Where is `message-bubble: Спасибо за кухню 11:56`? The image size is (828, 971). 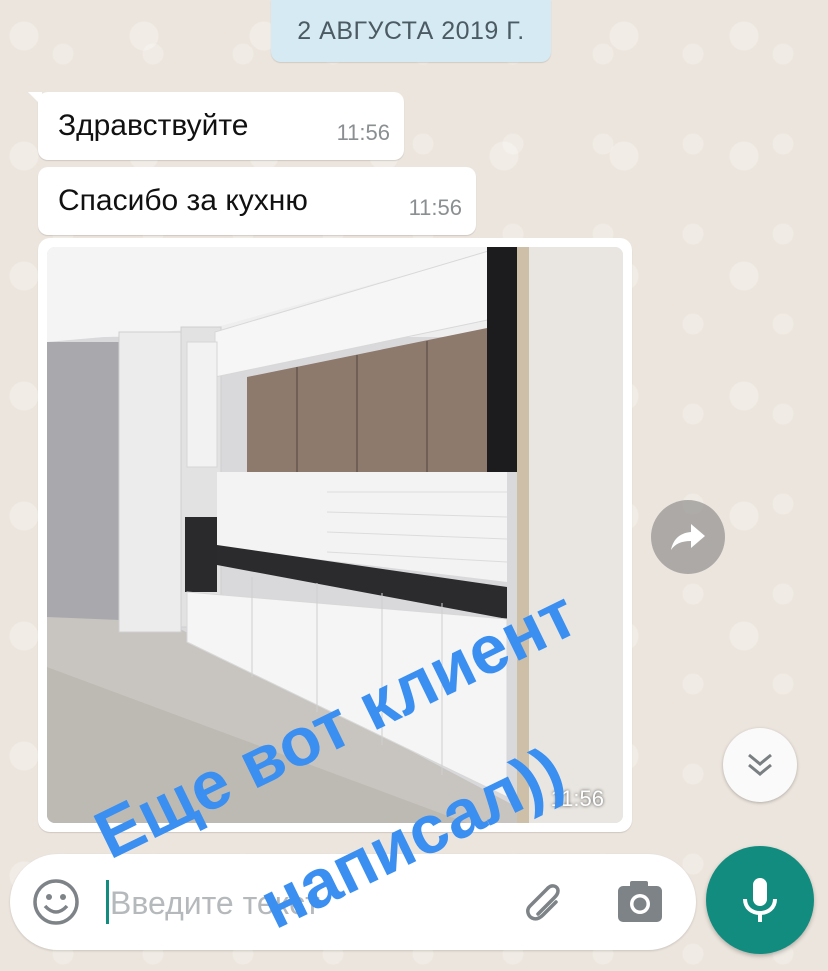
message-bubble: Спасибо за кухню 11:56 is located at coordinates (257, 201).